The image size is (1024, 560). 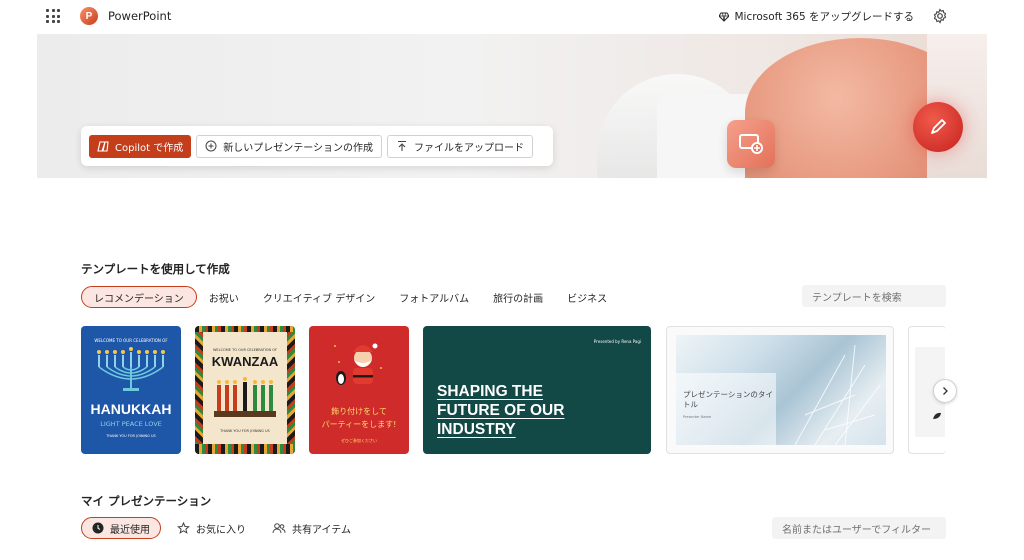 I want to click on christmas-line2: パーティーをします!, so click(x=359, y=424).